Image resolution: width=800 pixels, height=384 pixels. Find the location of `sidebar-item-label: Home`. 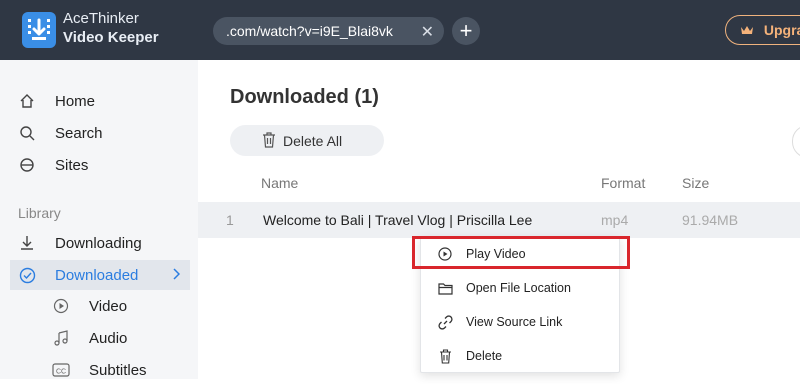

sidebar-item-label: Home is located at coordinates (75, 101).